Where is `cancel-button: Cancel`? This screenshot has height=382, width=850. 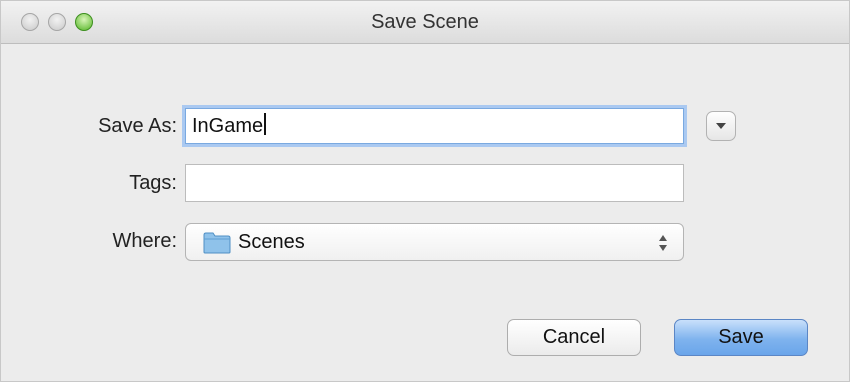 cancel-button: Cancel is located at coordinates (574, 337).